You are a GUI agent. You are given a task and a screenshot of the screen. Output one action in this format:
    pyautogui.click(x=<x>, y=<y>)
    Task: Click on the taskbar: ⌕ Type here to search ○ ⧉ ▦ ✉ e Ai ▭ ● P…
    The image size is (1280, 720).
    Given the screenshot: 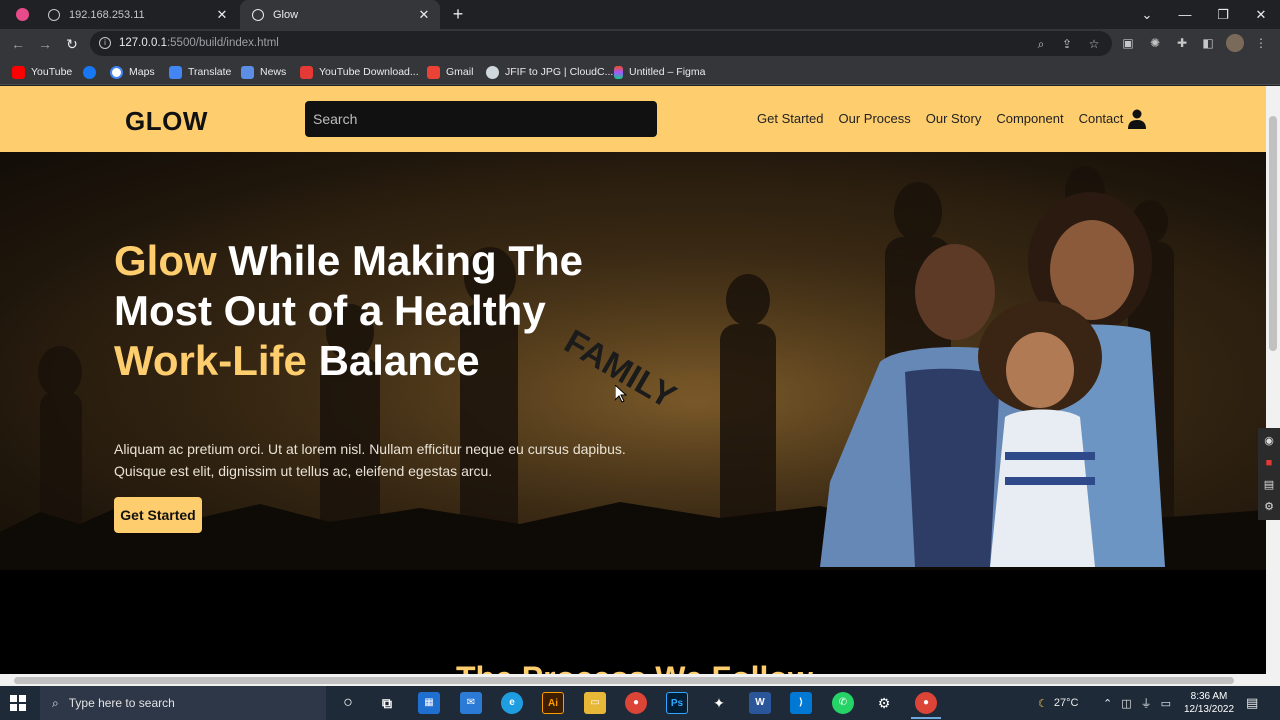 What is the action you would take?
    pyautogui.click(x=640, y=703)
    